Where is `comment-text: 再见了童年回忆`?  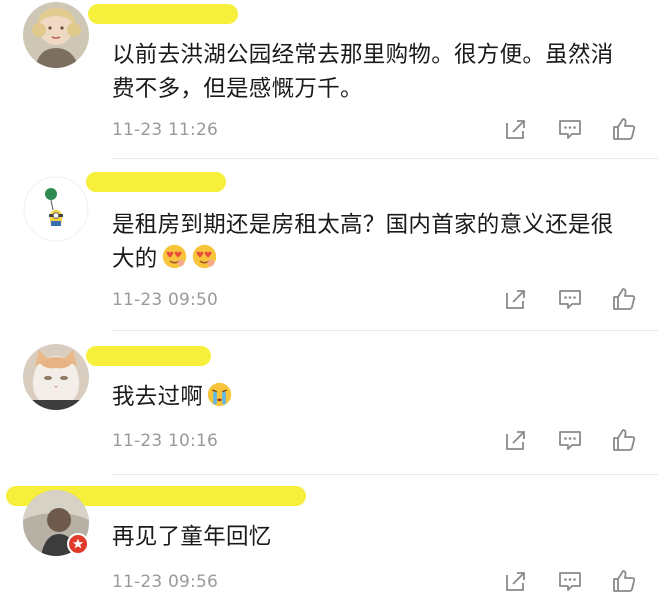 comment-text: 再见了童年回忆 is located at coordinates (192, 537).